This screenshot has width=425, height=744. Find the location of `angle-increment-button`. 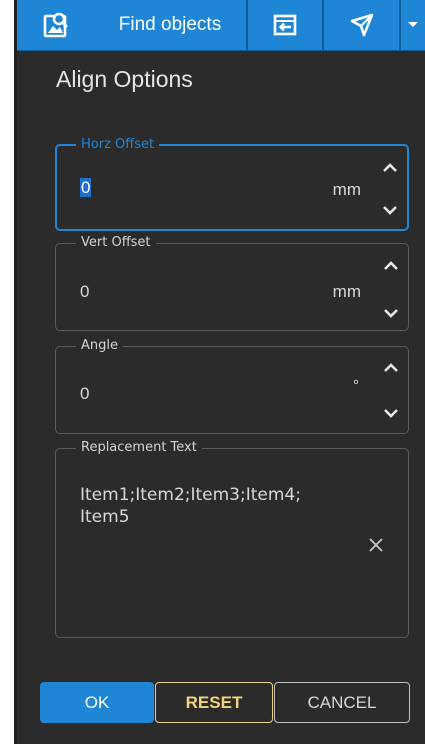

angle-increment-button is located at coordinates (391, 368).